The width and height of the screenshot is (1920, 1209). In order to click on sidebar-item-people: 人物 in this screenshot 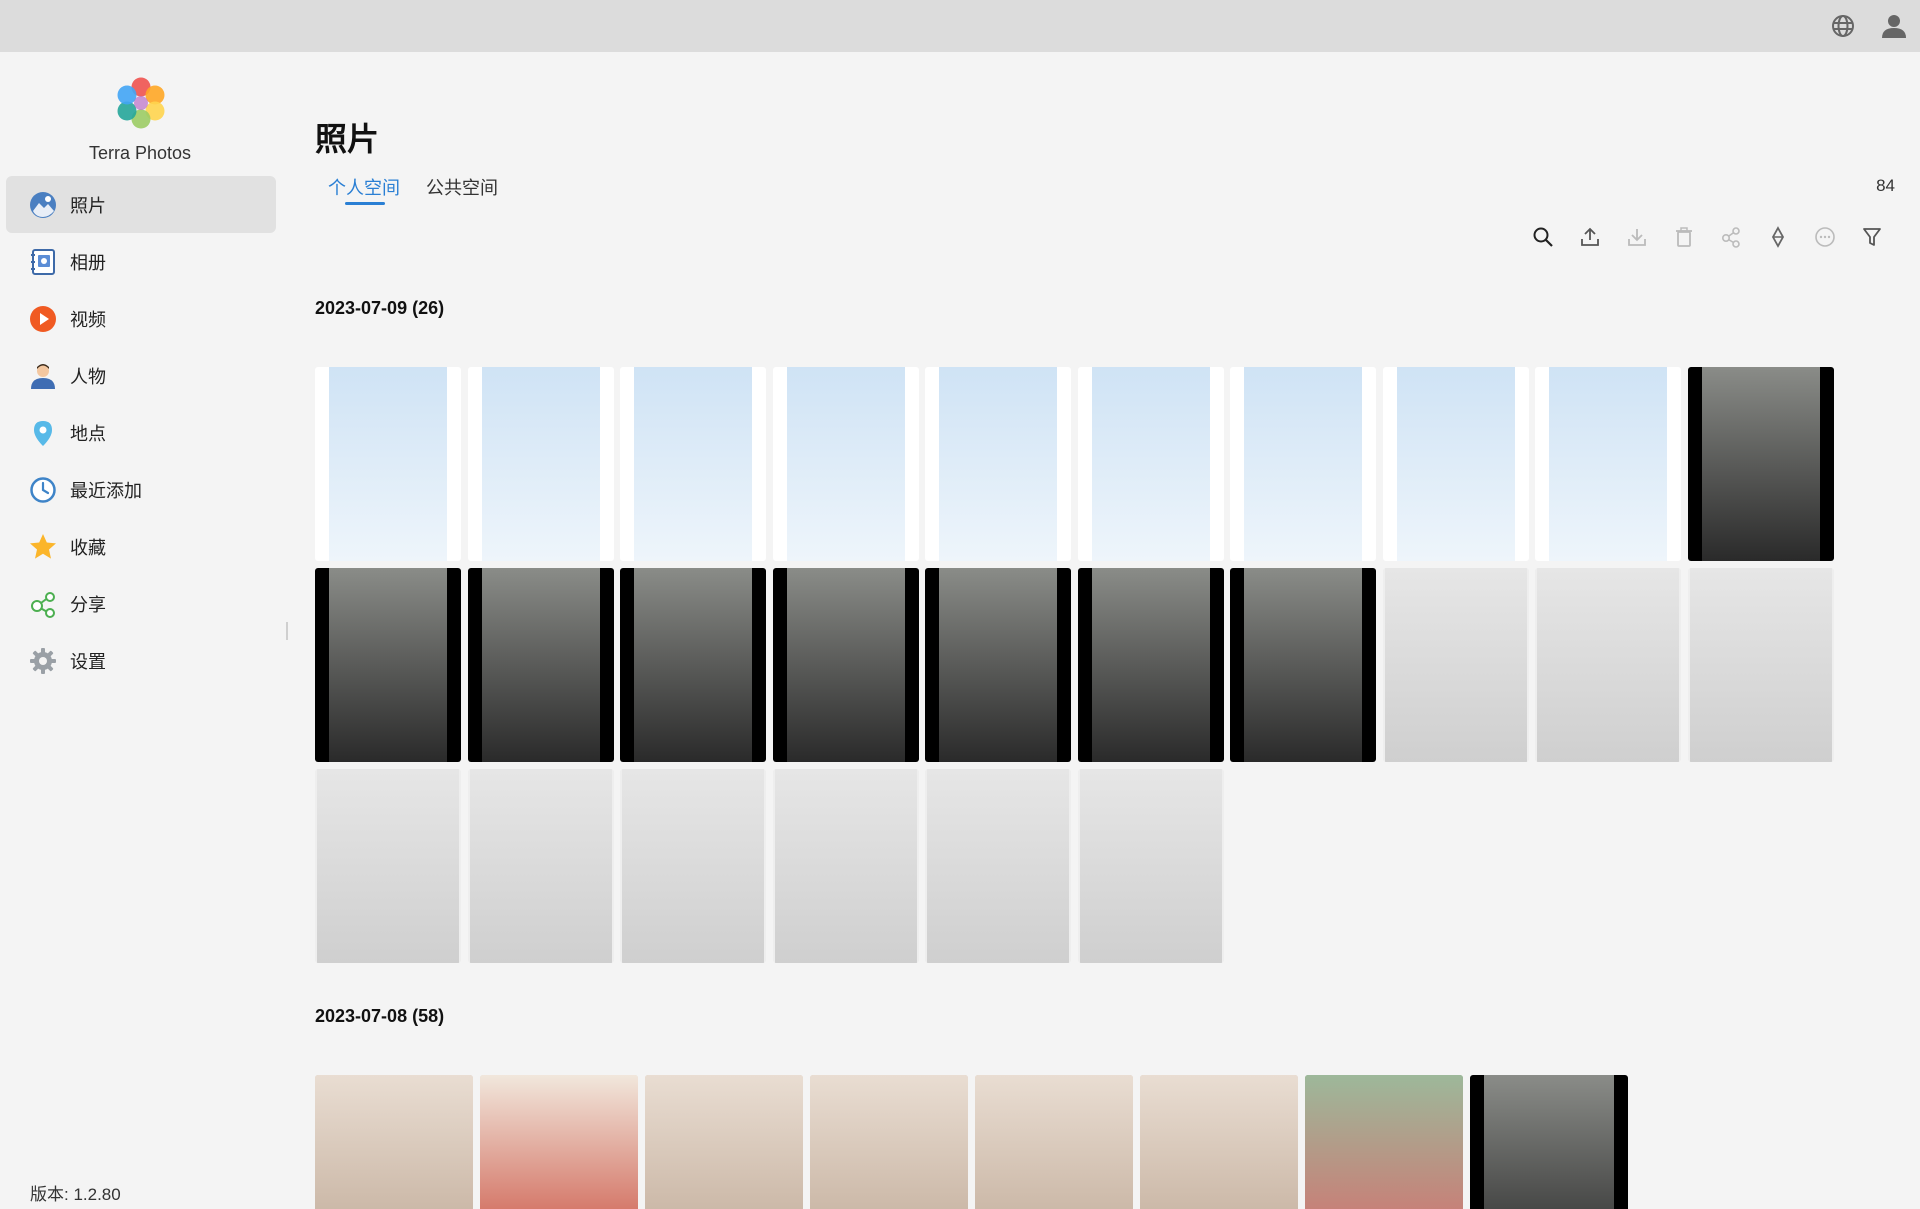, I will do `click(141, 375)`.